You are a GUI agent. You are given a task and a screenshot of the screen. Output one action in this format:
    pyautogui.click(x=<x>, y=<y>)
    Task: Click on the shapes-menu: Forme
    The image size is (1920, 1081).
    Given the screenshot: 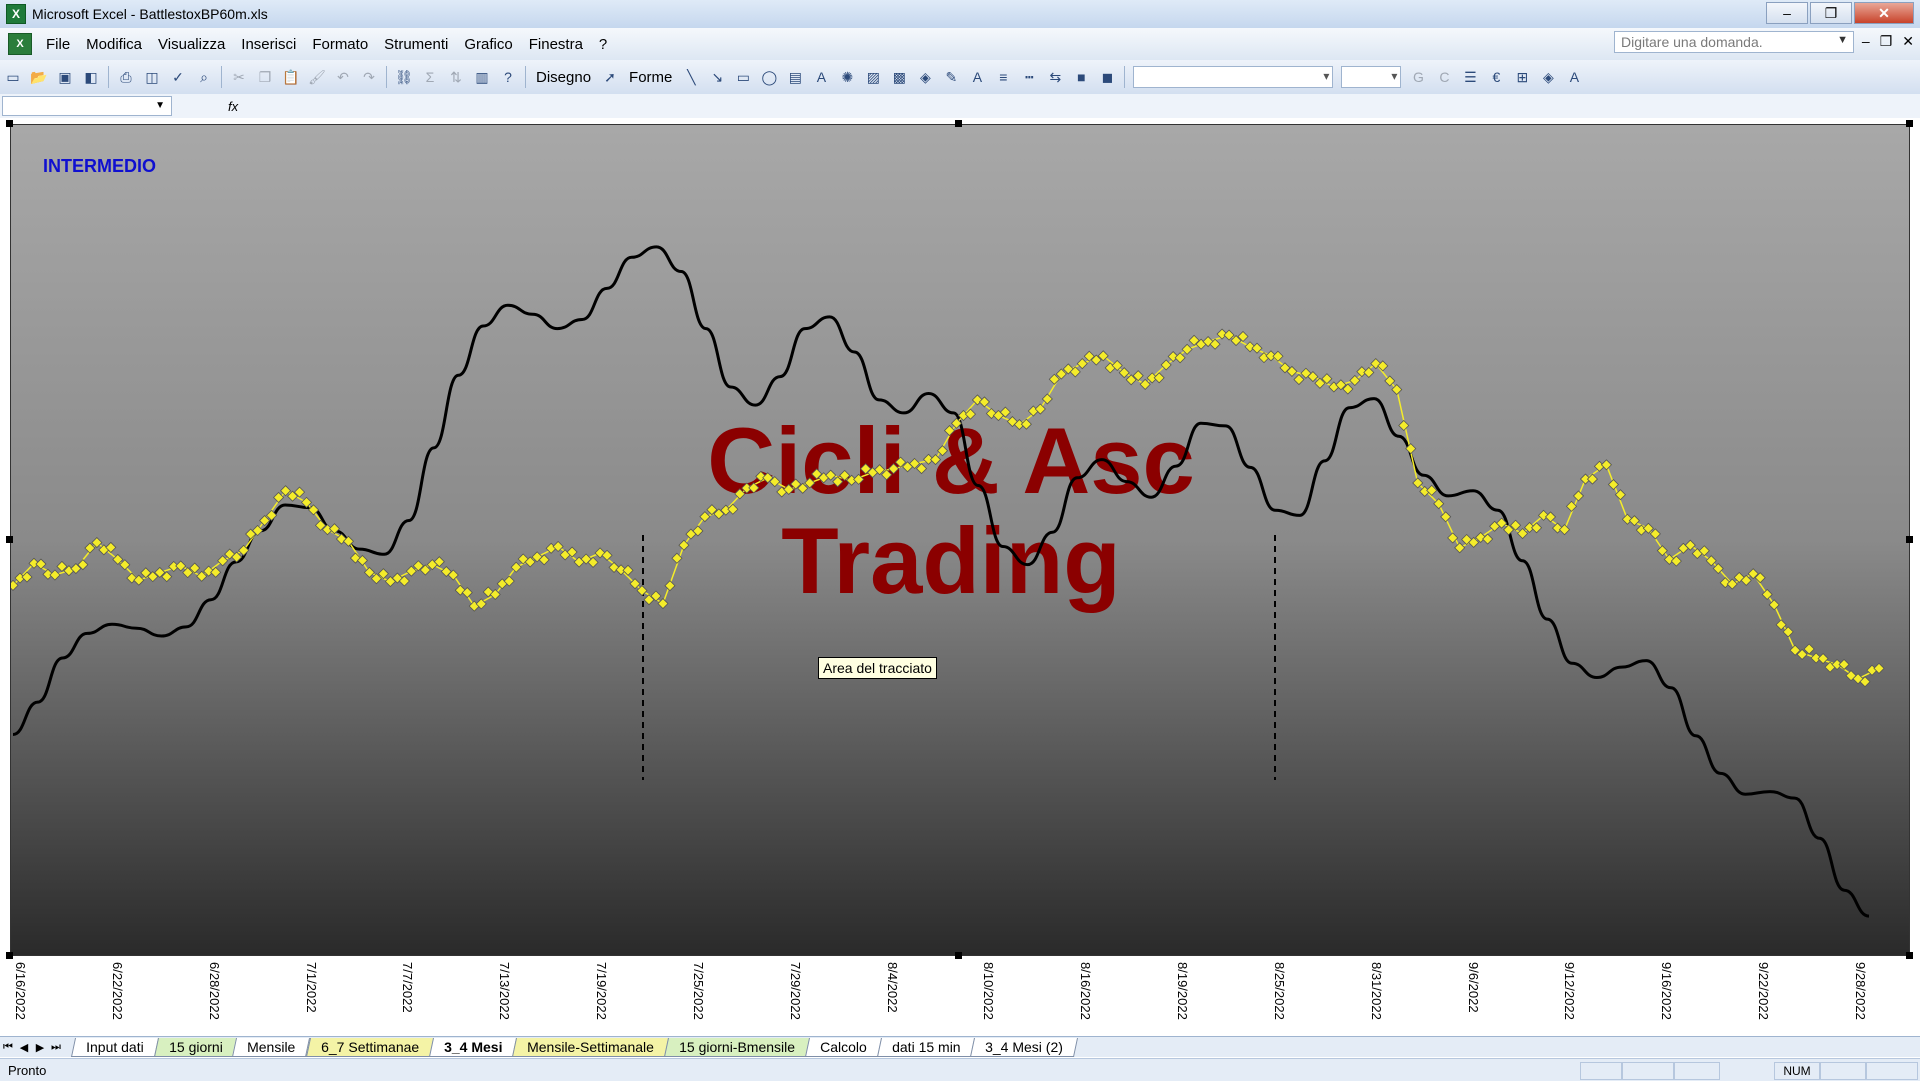 What is the action you would take?
    pyautogui.click(x=650, y=77)
    